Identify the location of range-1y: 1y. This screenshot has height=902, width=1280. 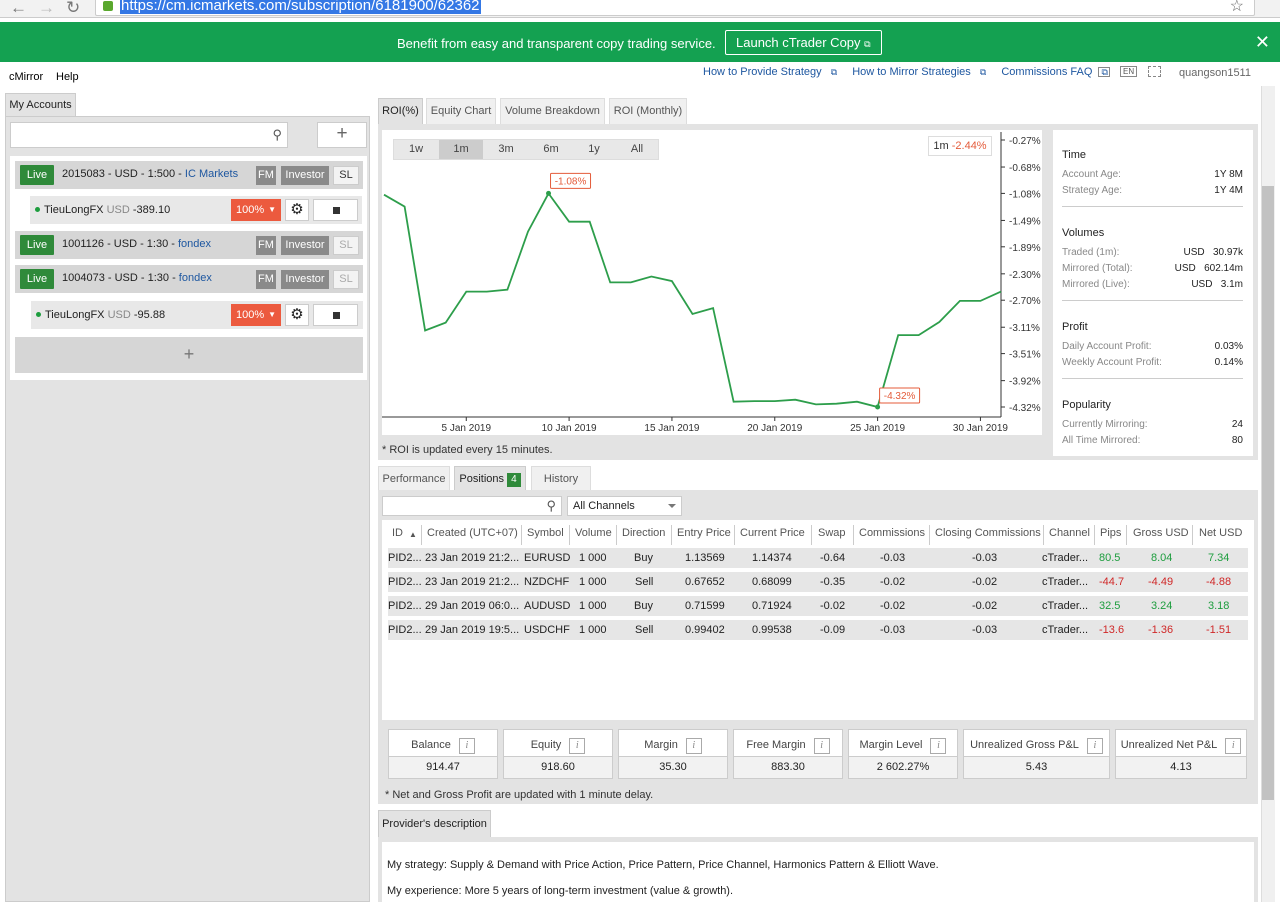
(594, 149).